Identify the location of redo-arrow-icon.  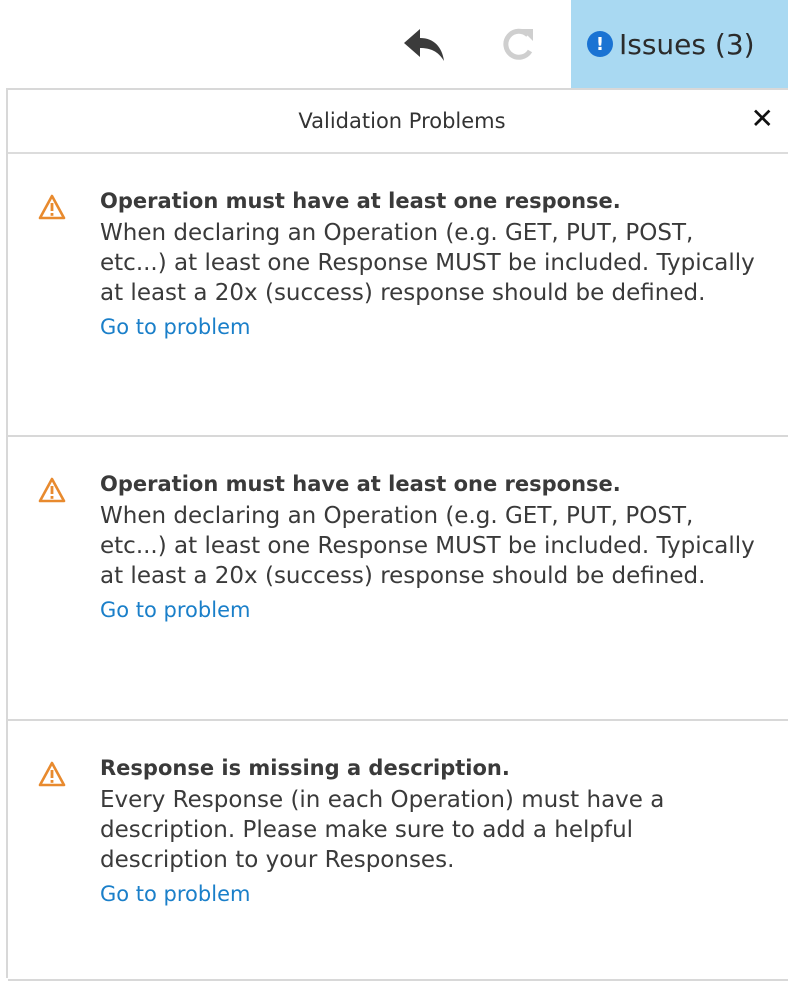
(518, 44).